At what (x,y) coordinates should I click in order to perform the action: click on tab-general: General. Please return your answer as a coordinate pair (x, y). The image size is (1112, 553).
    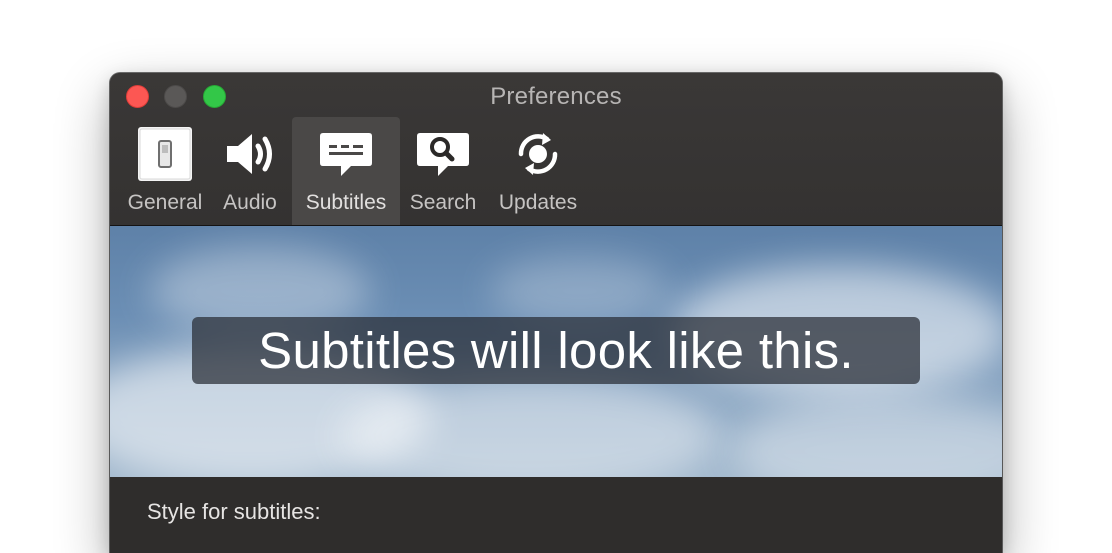
    Looking at the image, I should click on (165, 171).